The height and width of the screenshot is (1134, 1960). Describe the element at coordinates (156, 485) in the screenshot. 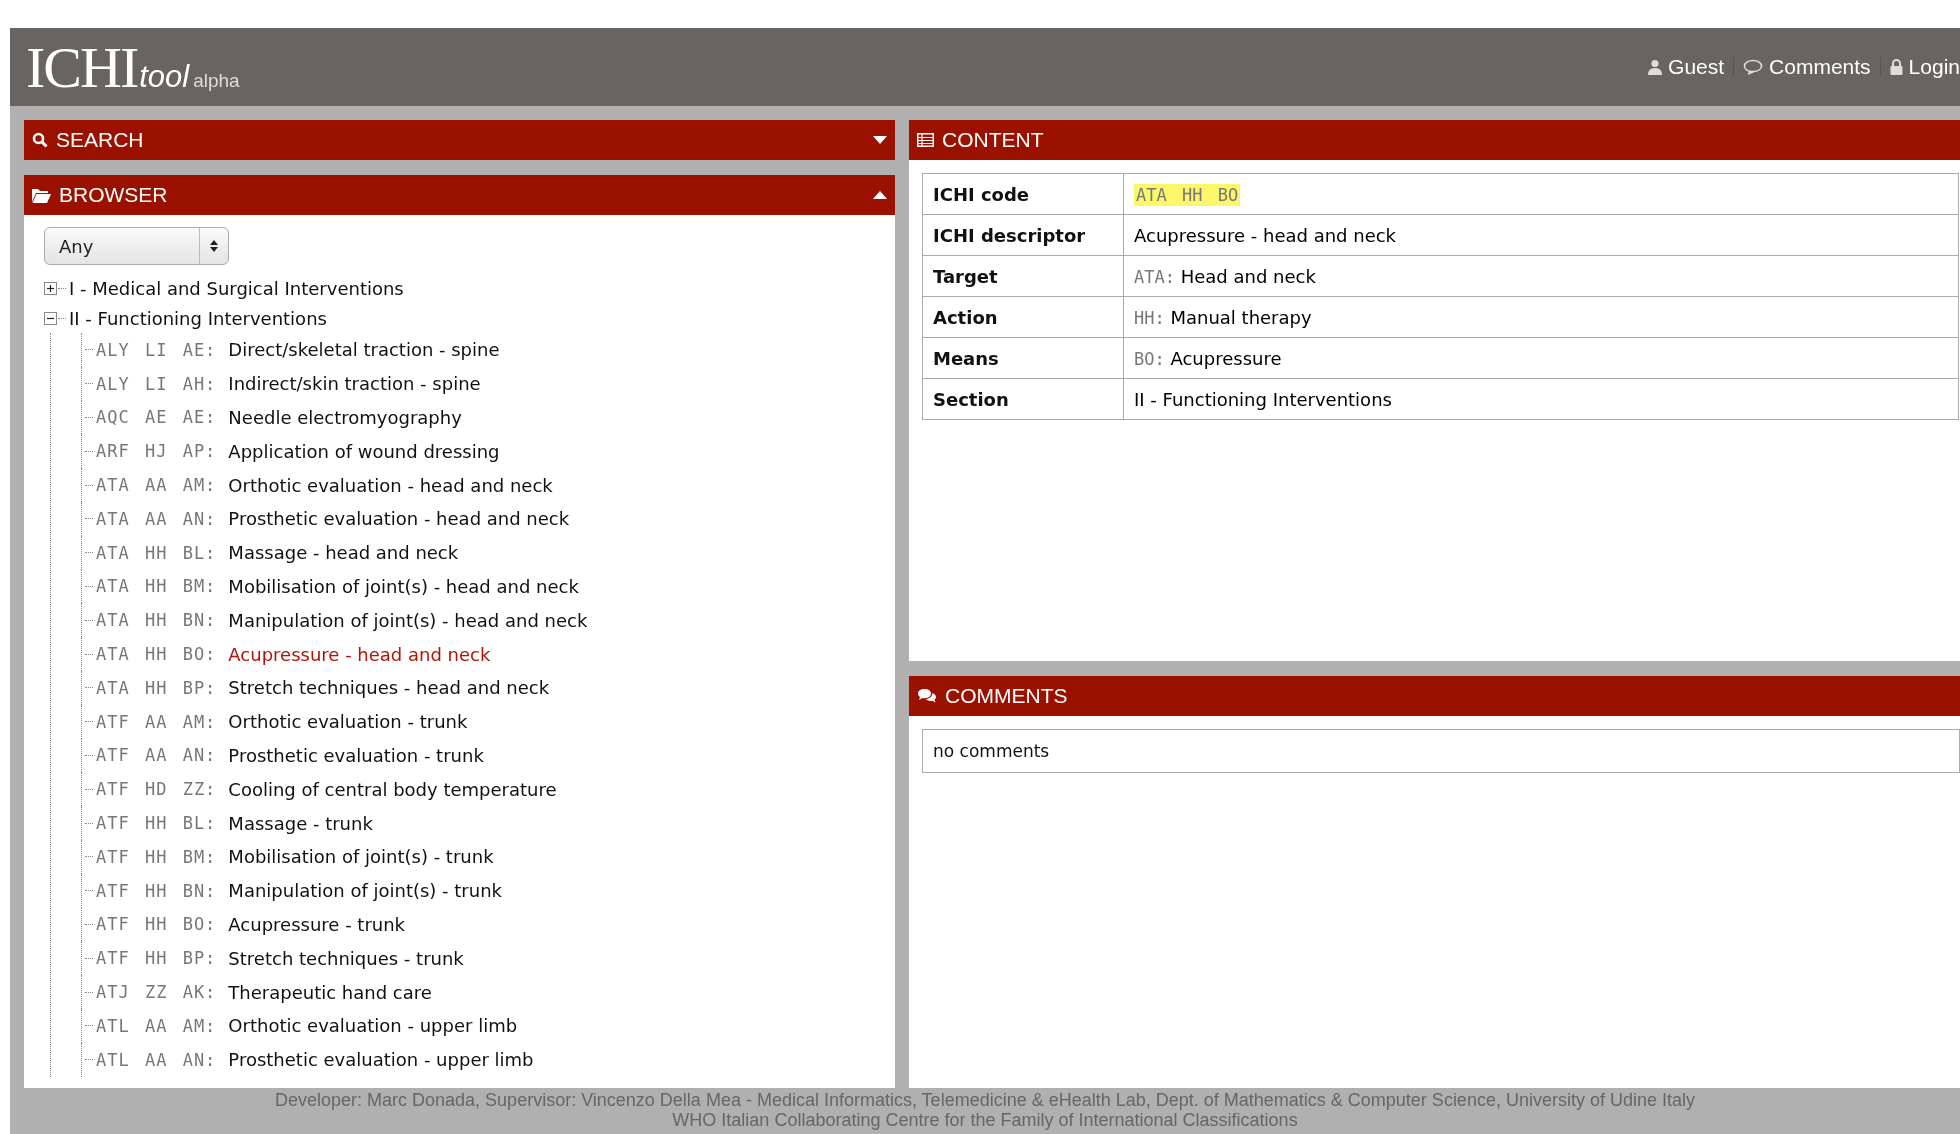

I see `code-label: ATA AA AM:` at that location.